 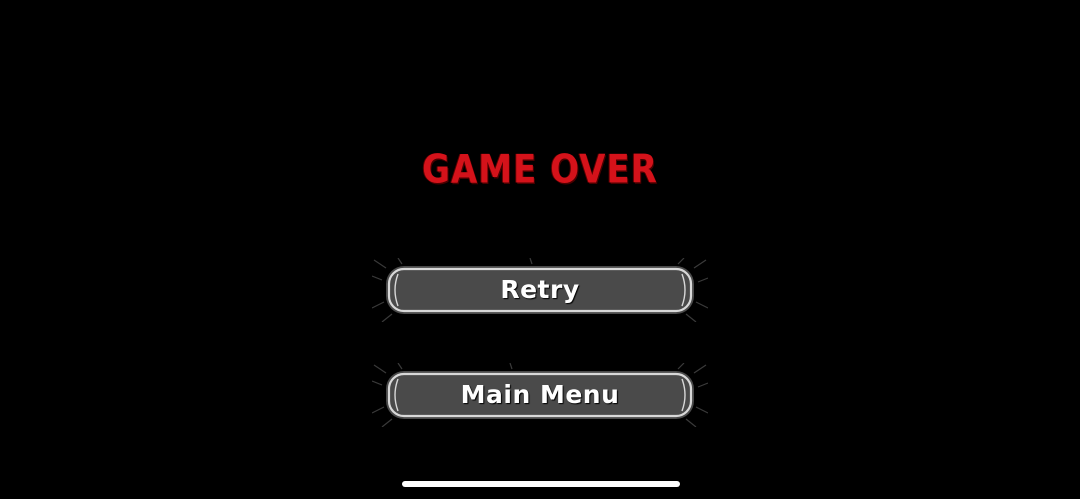 I want to click on main-menu-button-label: Main Menu, so click(x=540, y=394).